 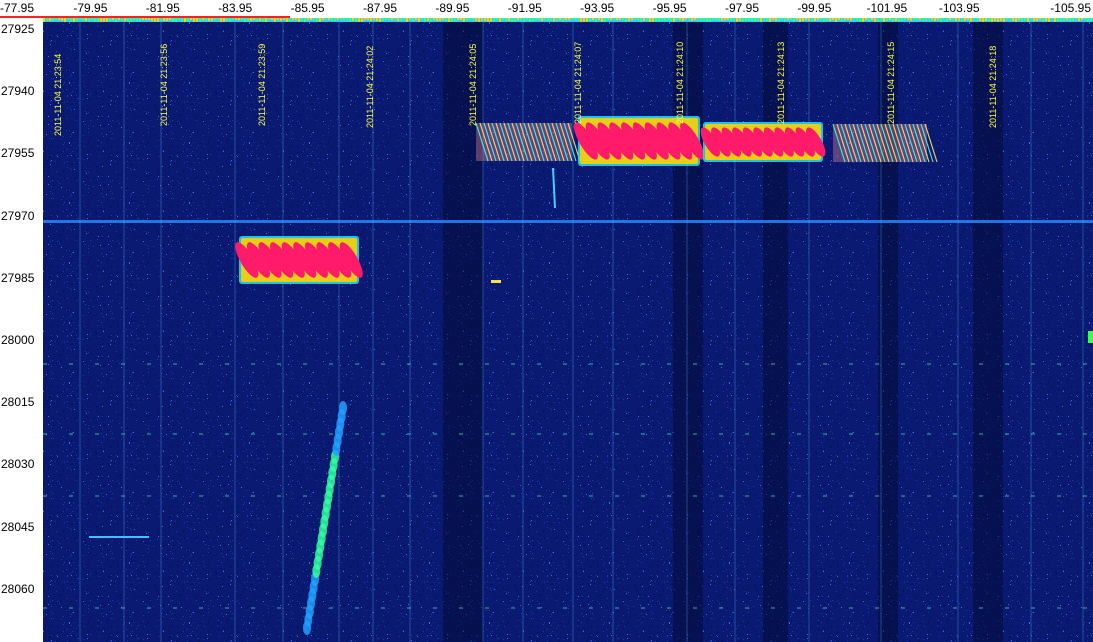 What do you see at coordinates (680, 82) in the screenshot?
I see `timestamp-label: 2011-11-04 21:24:10` at bounding box center [680, 82].